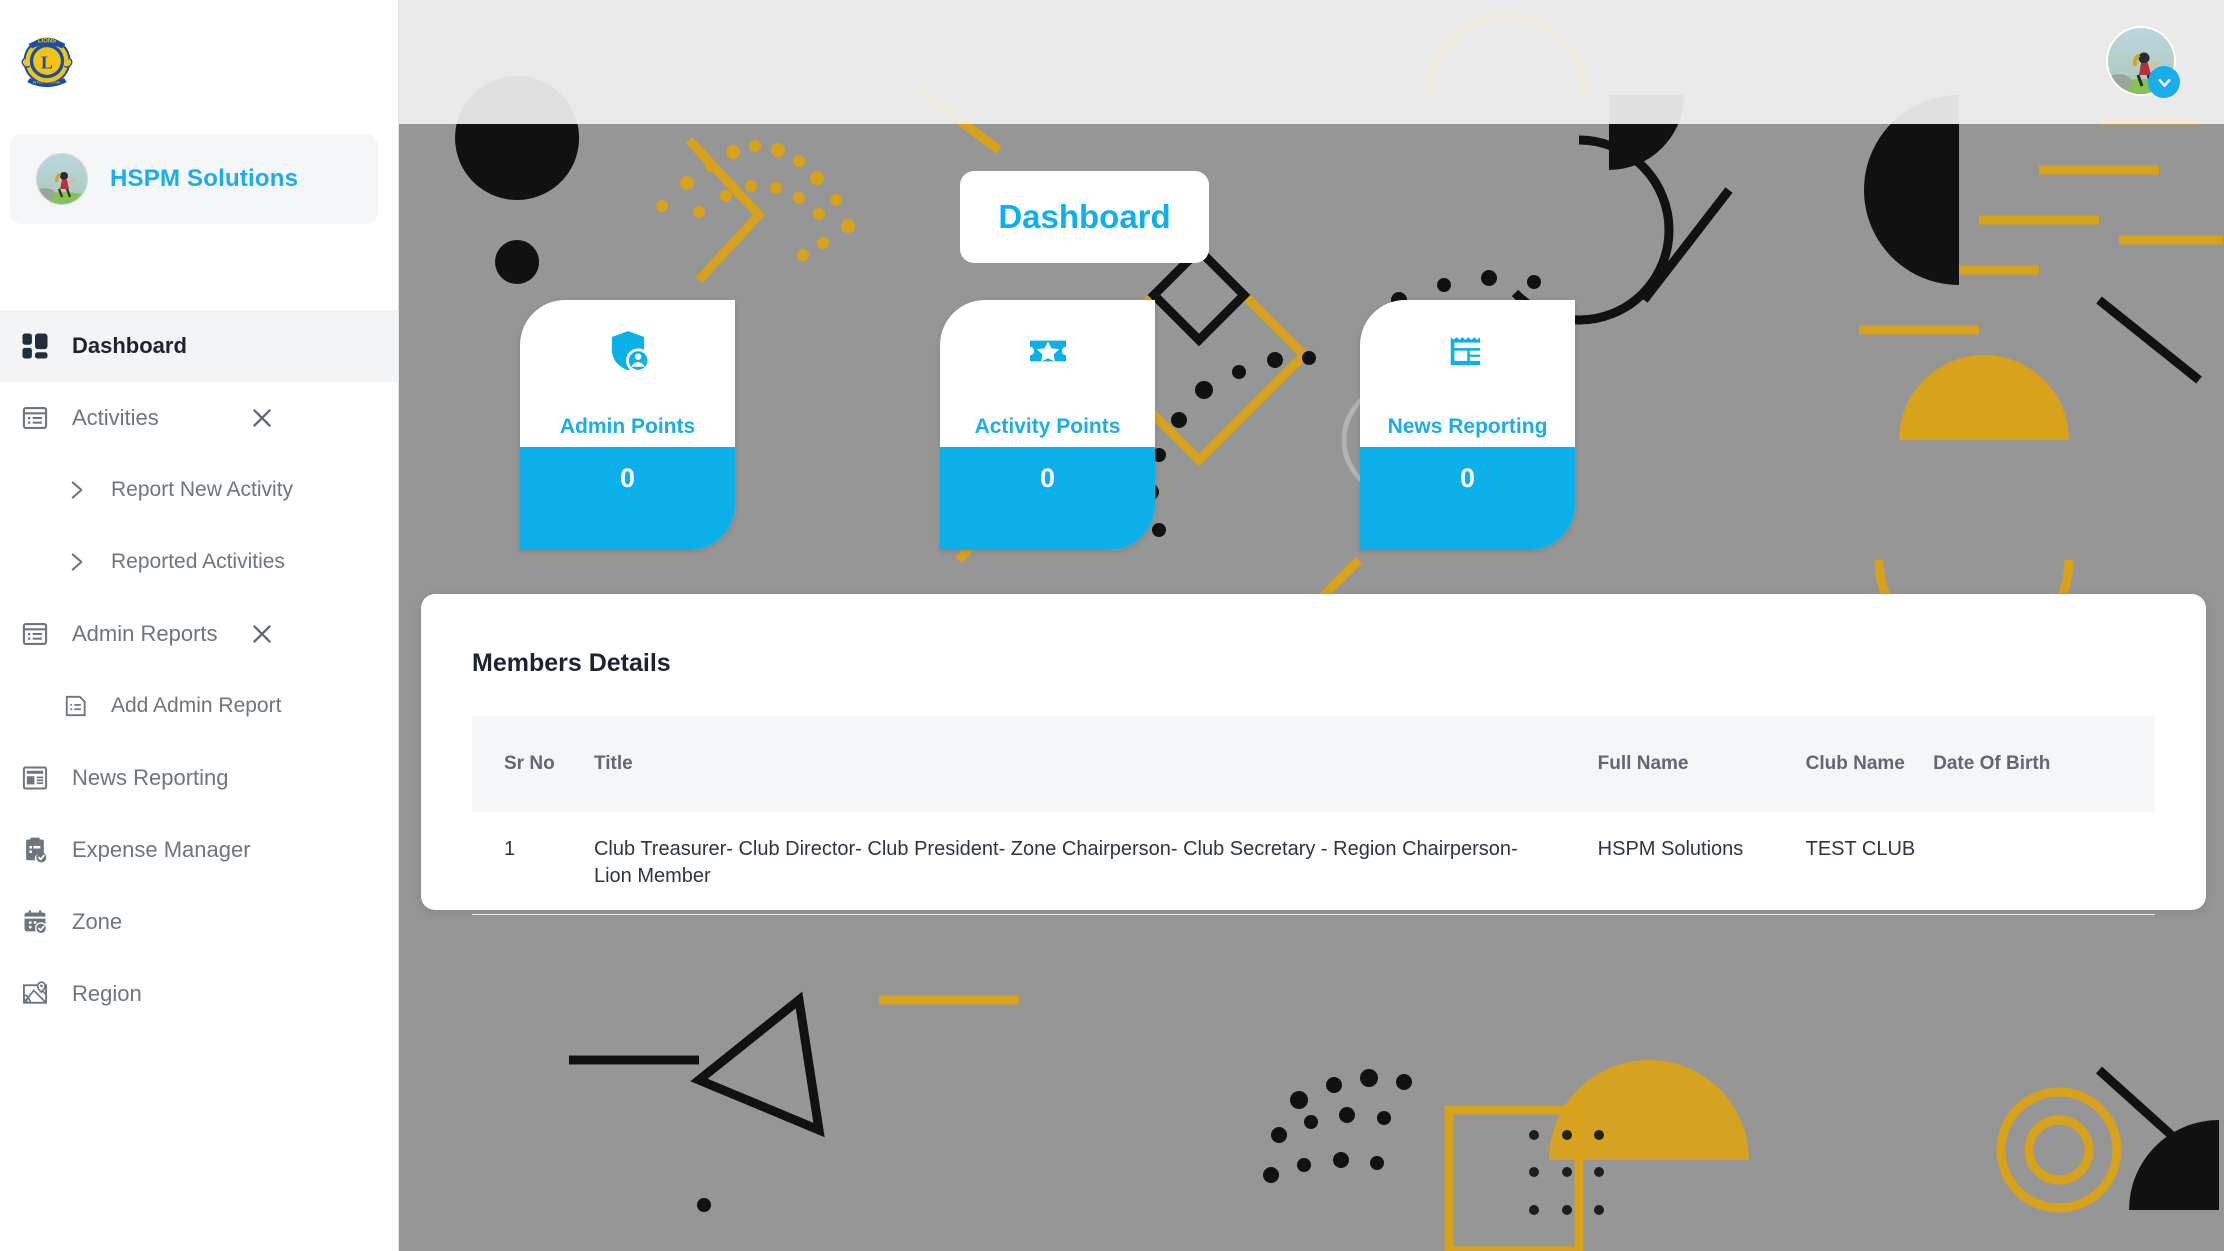 This screenshot has height=1251, width=2224. Describe the element at coordinates (2164, 82) in the screenshot. I see `chevron-down-icon` at that location.